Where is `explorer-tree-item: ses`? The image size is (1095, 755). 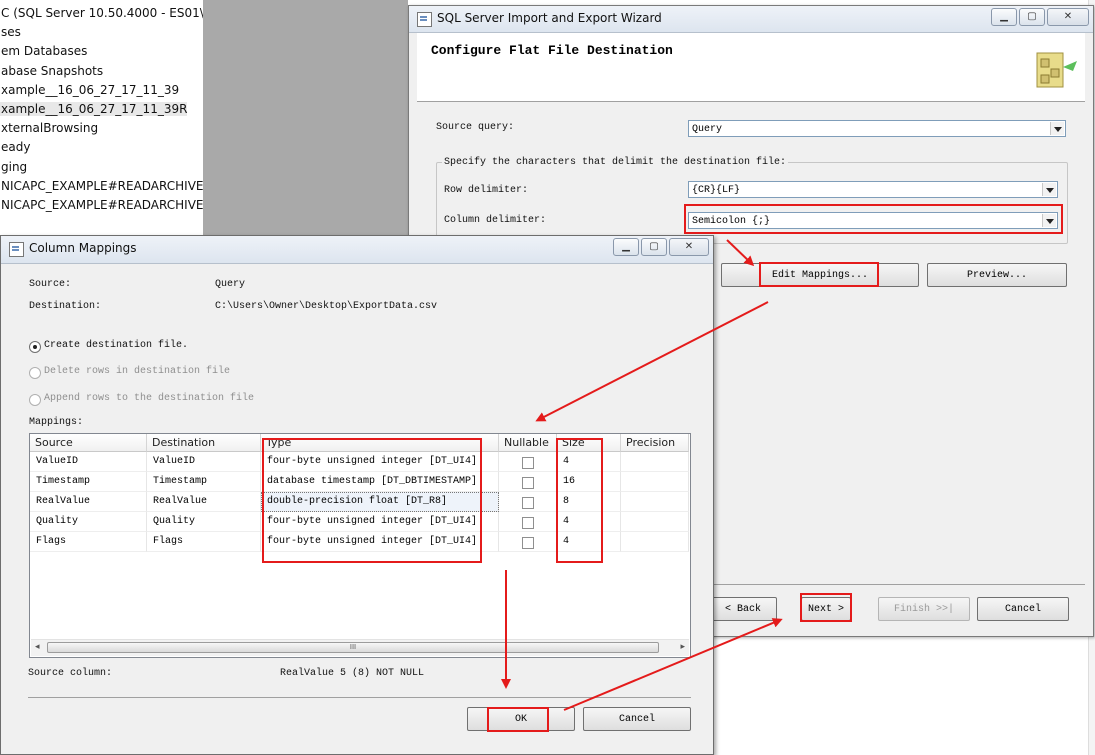 explorer-tree-item: ses is located at coordinates (10, 32).